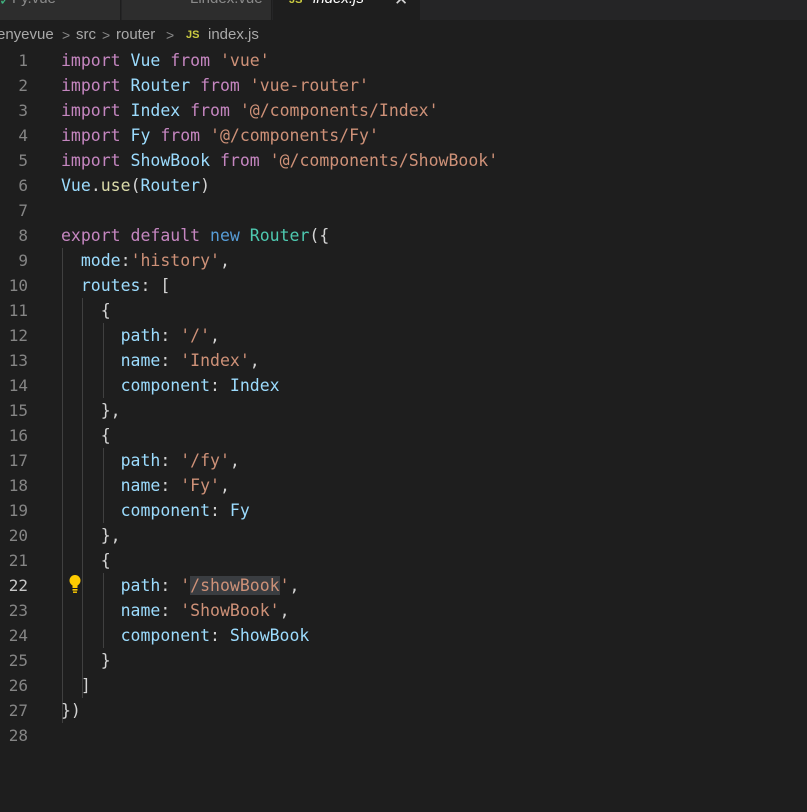 The image size is (807, 812). Describe the element at coordinates (136, 185) in the screenshot. I see `code-text: Vue.use(Router)` at that location.